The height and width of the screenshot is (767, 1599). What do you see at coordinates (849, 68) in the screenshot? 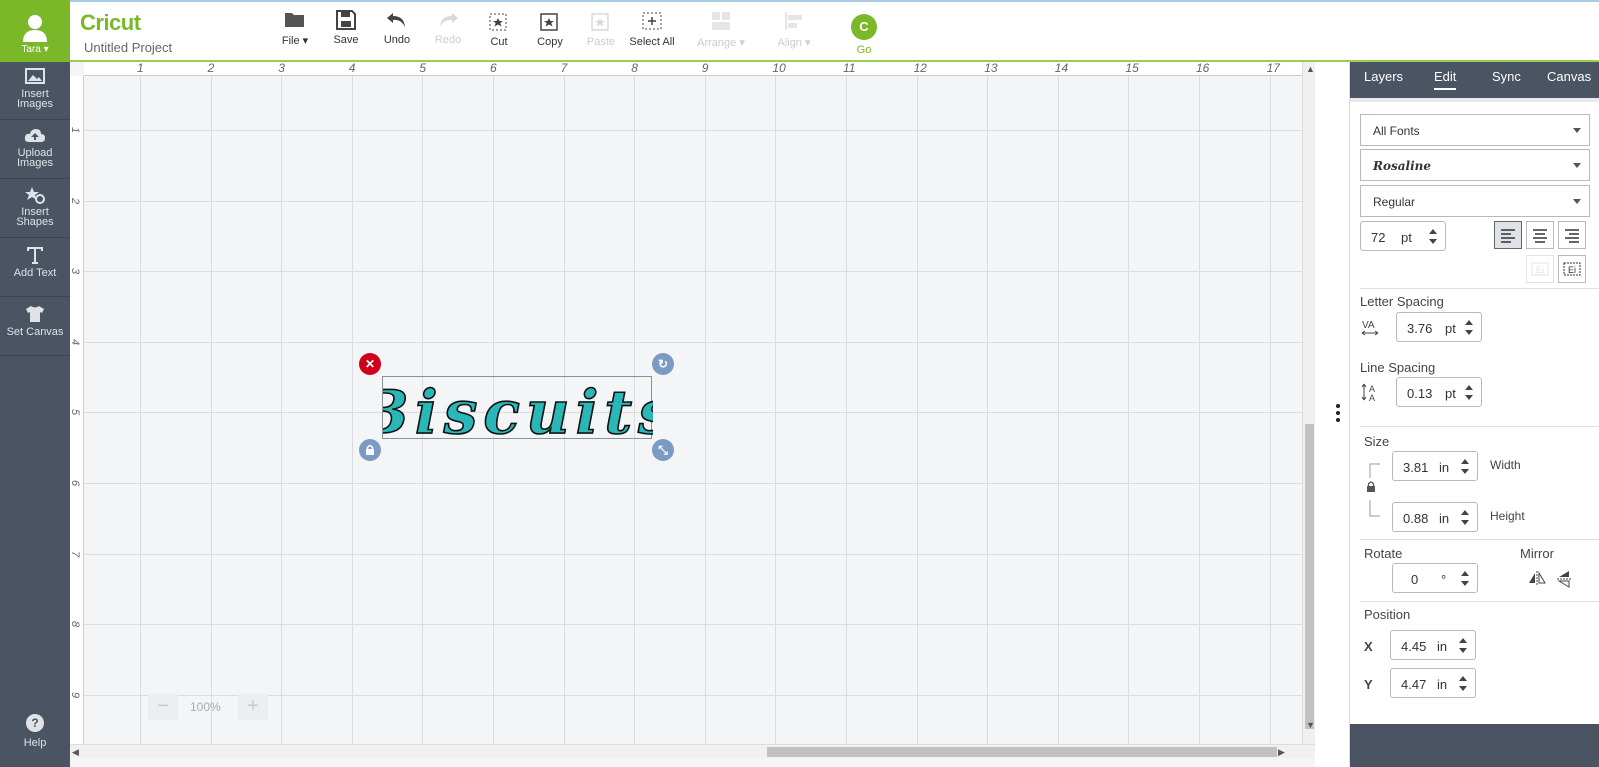
I see `ruler-tick-label: 11` at bounding box center [849, 68].